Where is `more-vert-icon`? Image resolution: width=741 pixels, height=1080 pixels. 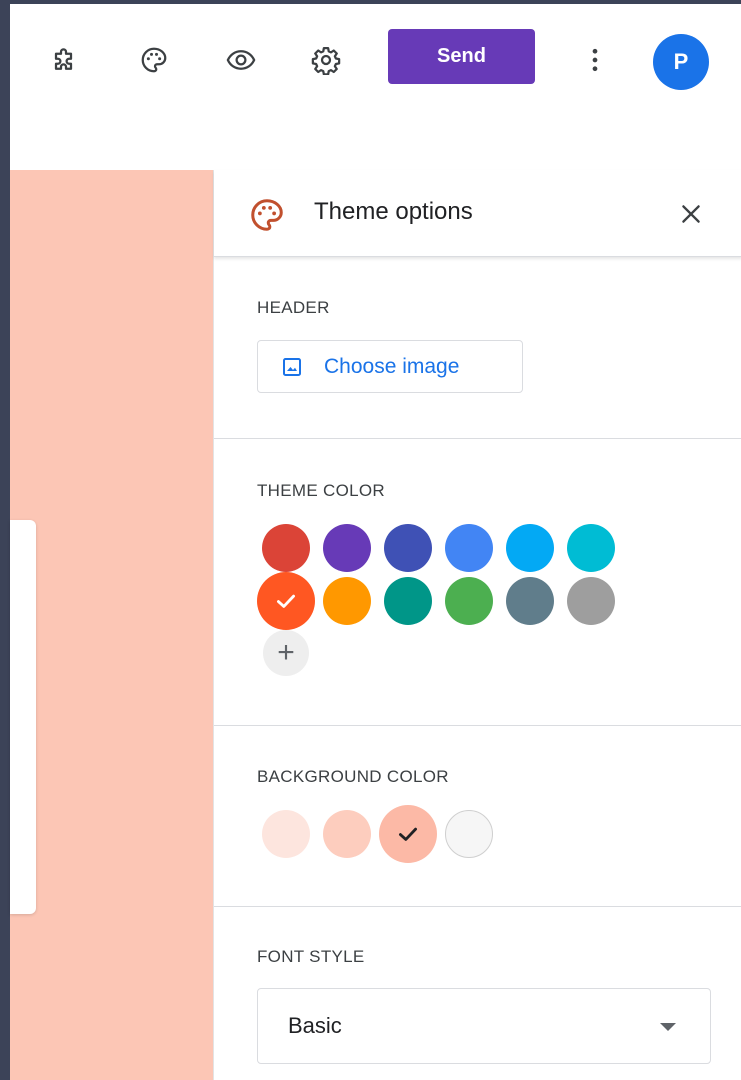
more-vert-icon is located at coordinates (595, 60).